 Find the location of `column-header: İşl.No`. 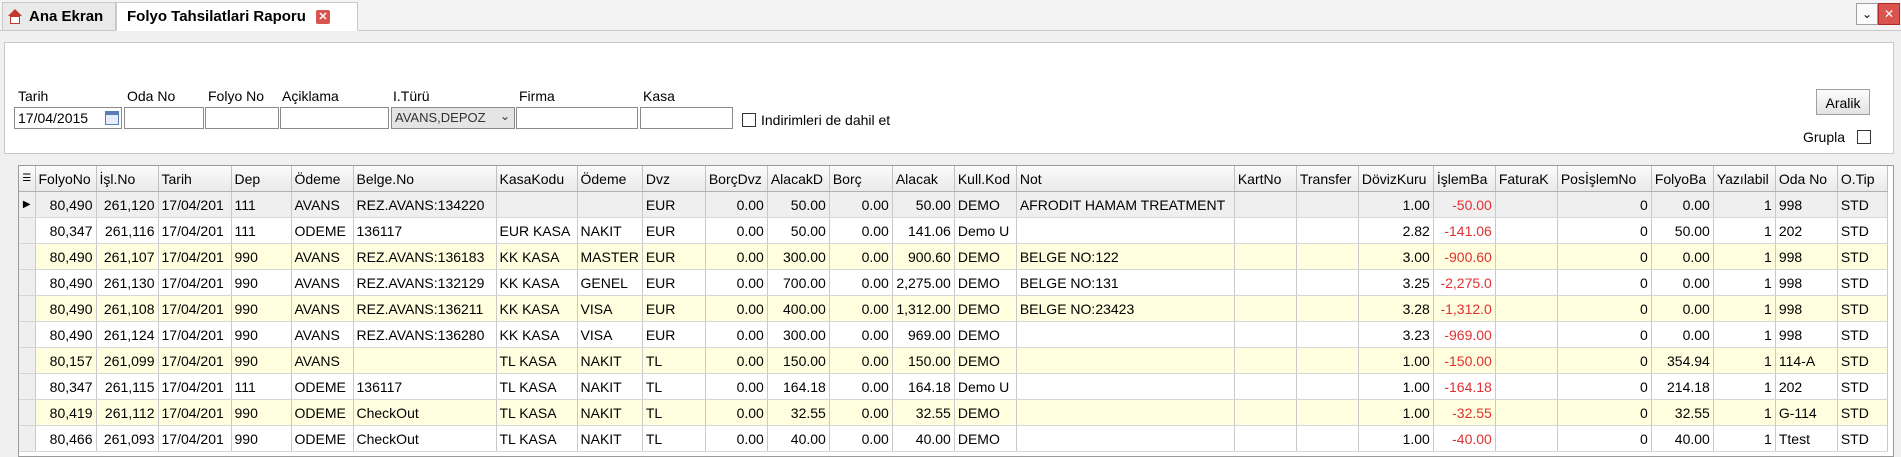

column-header: İşl.No is located at coordinates (127, 179).